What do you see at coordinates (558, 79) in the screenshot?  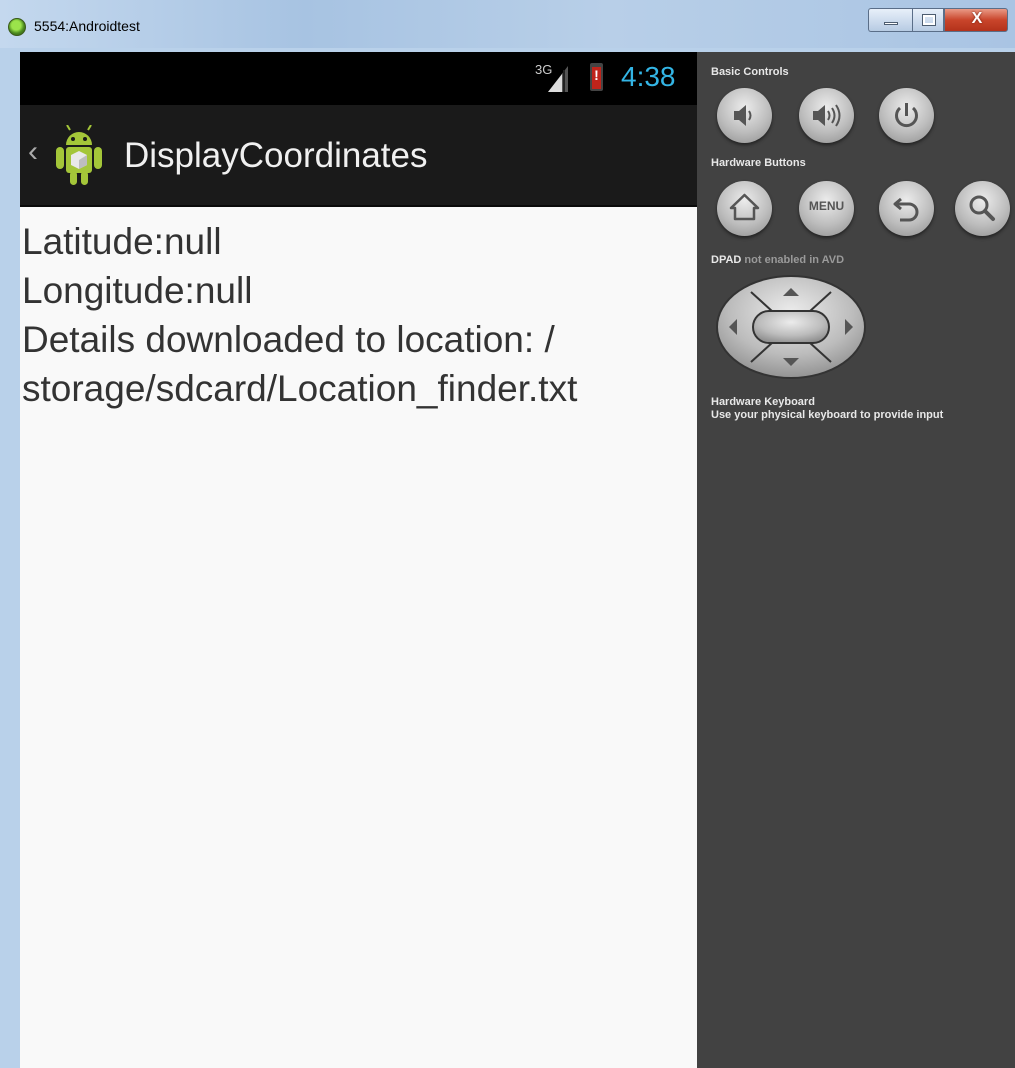 I see `signal-icon` at bounding box center [558, 79].